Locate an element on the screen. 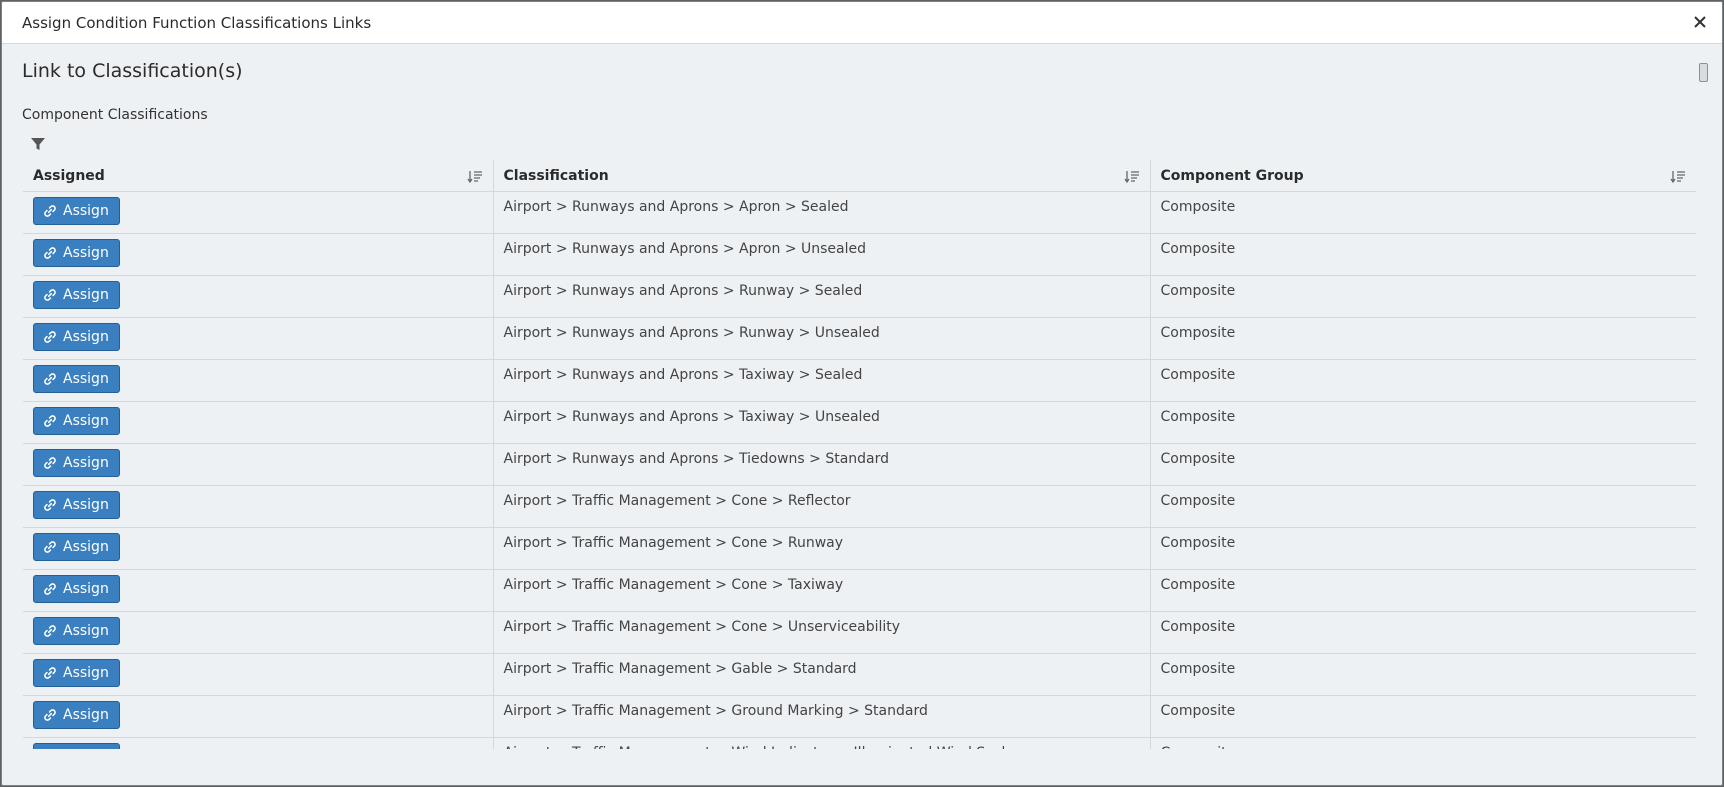  filter-icon is located at coordinates (38, 144).